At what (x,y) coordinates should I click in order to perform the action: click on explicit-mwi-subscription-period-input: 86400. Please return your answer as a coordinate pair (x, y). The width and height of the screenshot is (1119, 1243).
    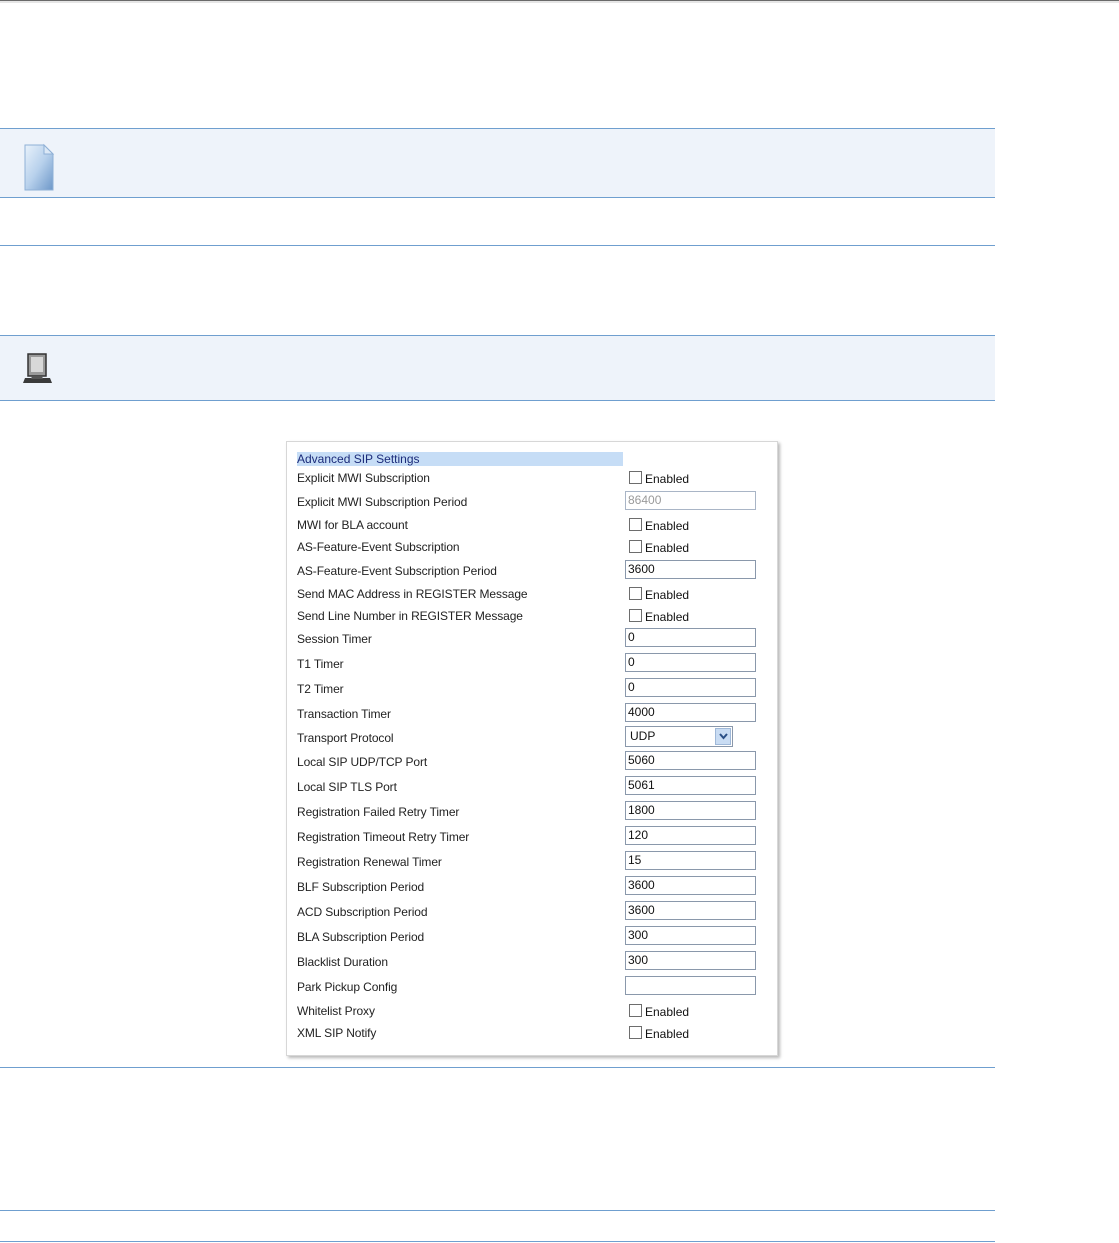
    Looking at the image, I should click on (690, 500).